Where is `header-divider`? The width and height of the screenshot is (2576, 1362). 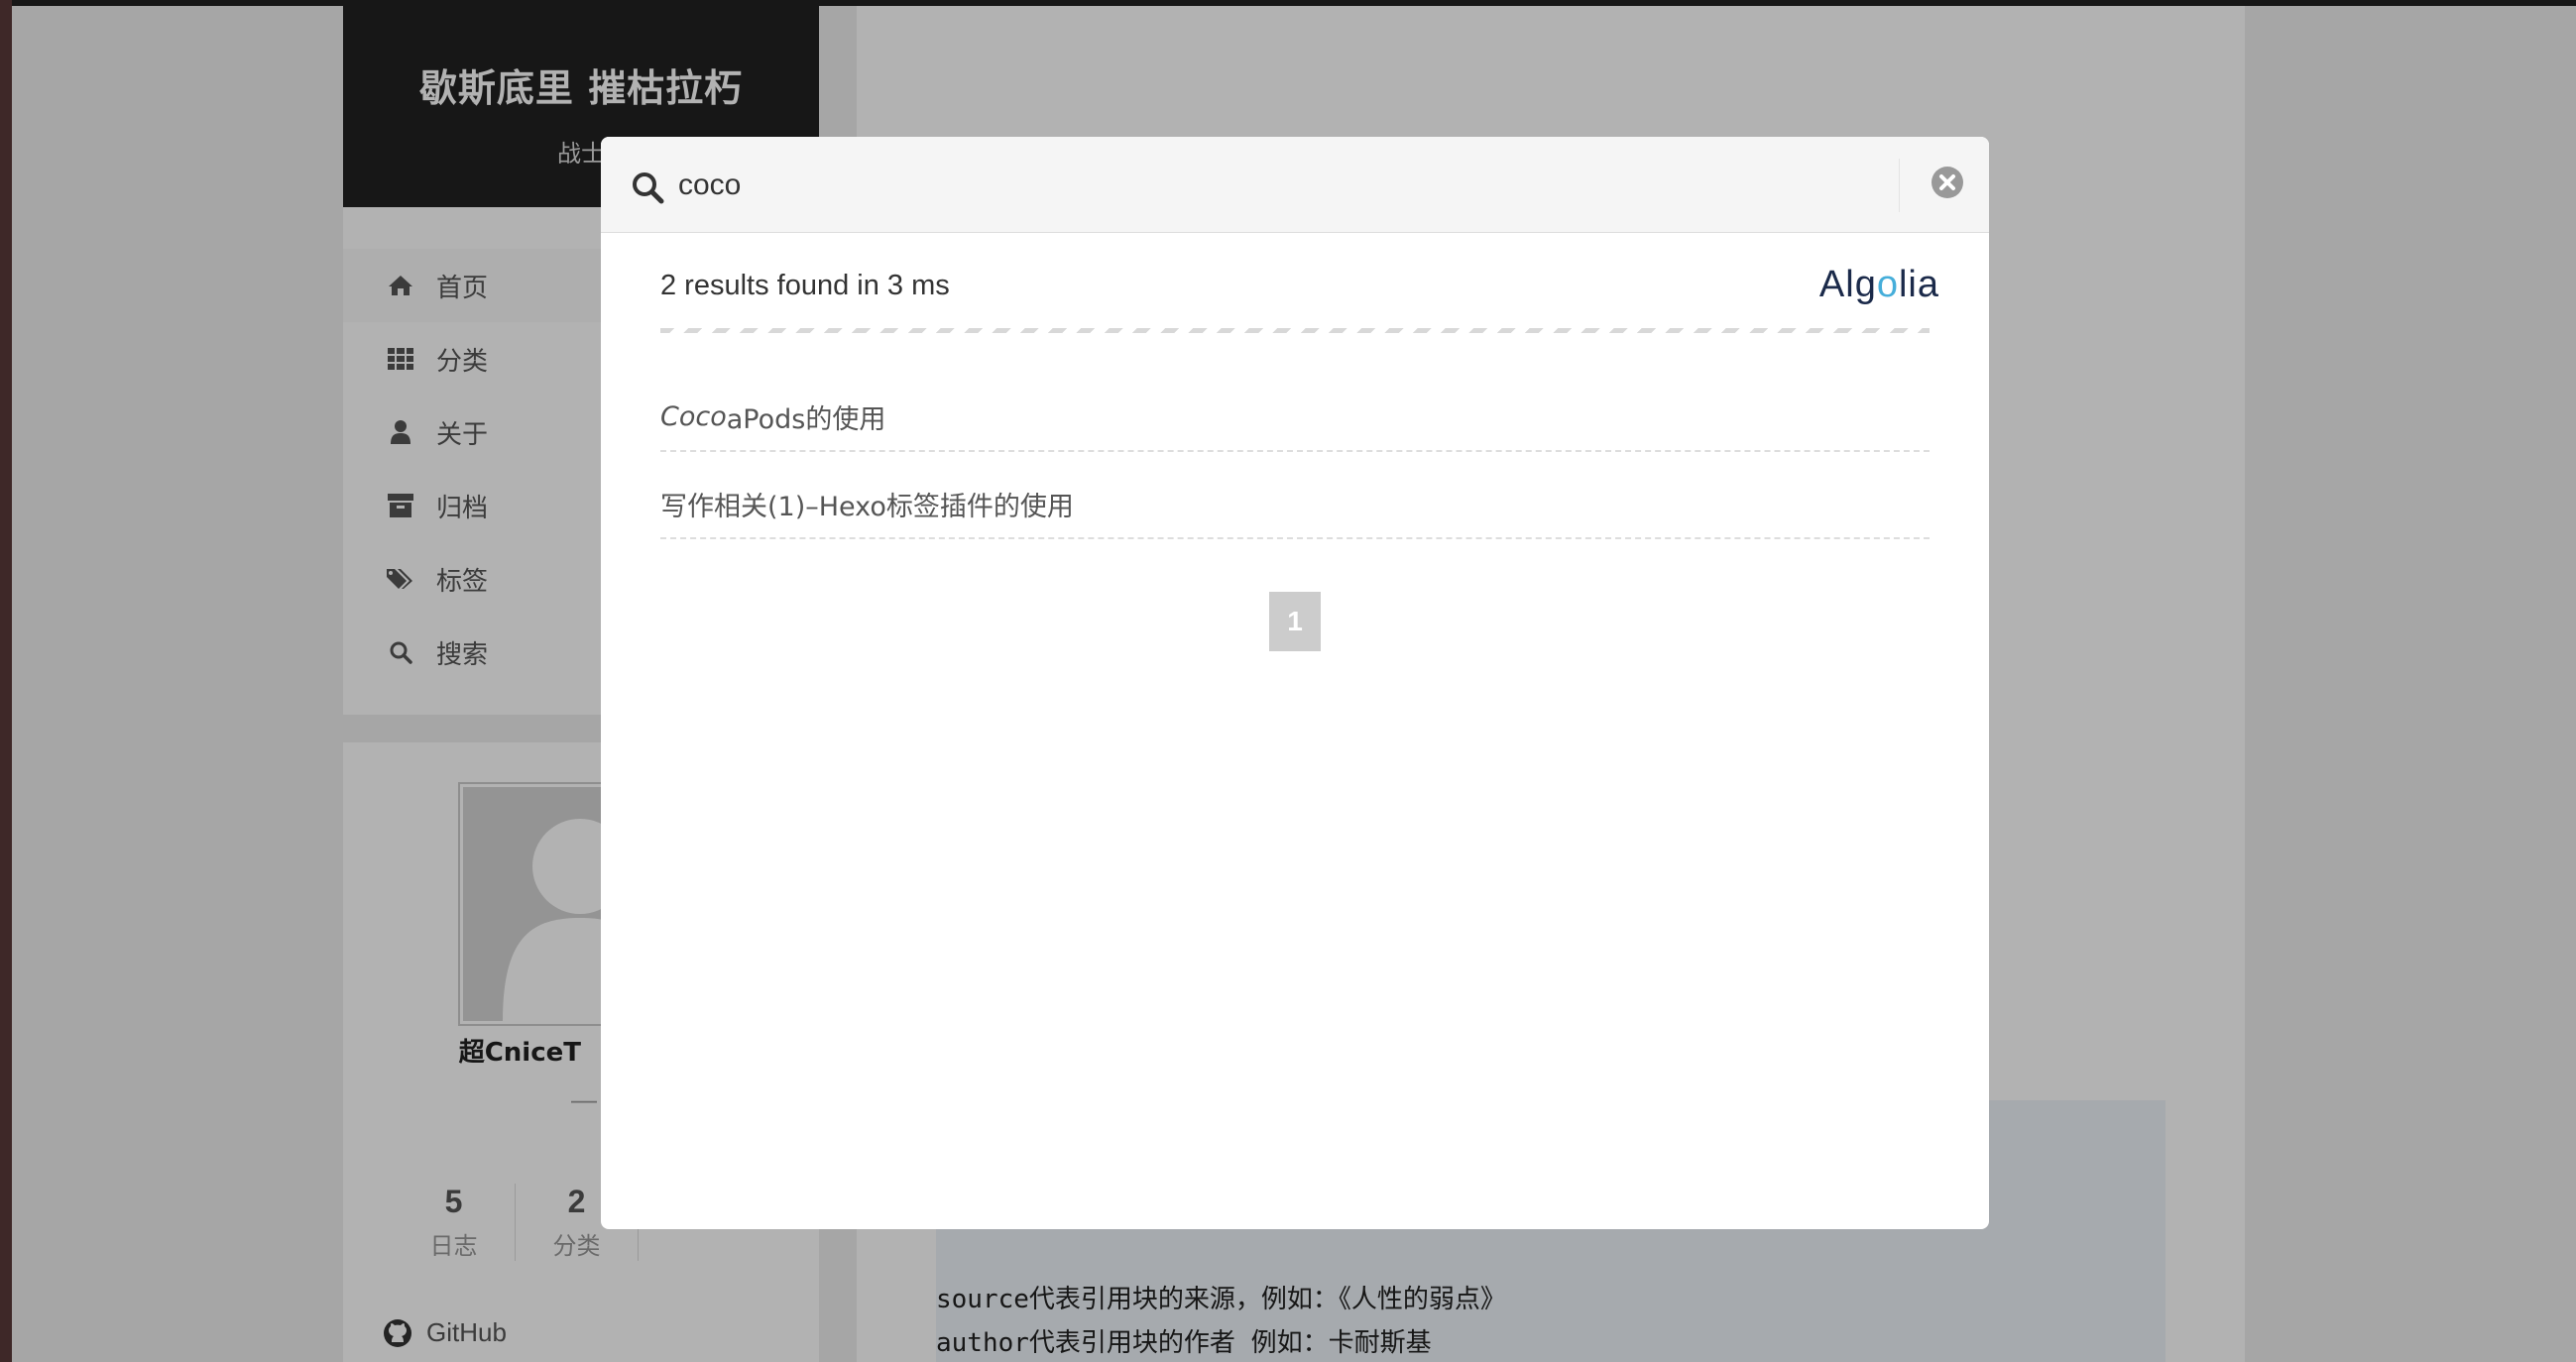 header-divider is located at coordinates (1900, 185).